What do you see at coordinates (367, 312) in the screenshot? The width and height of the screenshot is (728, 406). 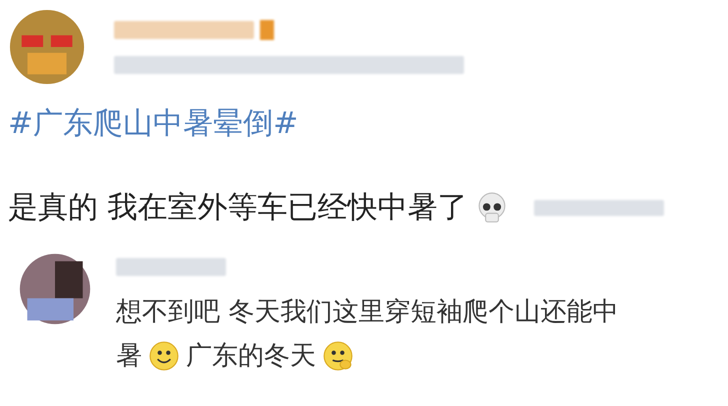 I see `comment-text: 想不到吧 冬天我们这里穿短袖爬个山还能中` at bounding box center [367, 312].